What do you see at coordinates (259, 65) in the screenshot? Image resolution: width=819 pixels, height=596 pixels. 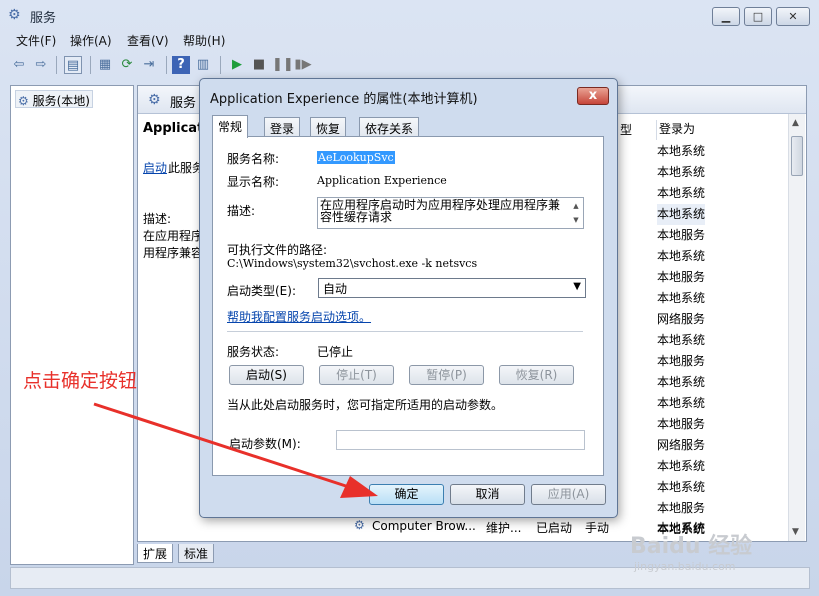 I see `stop-icon: ■` at bounding box center [259, 65].